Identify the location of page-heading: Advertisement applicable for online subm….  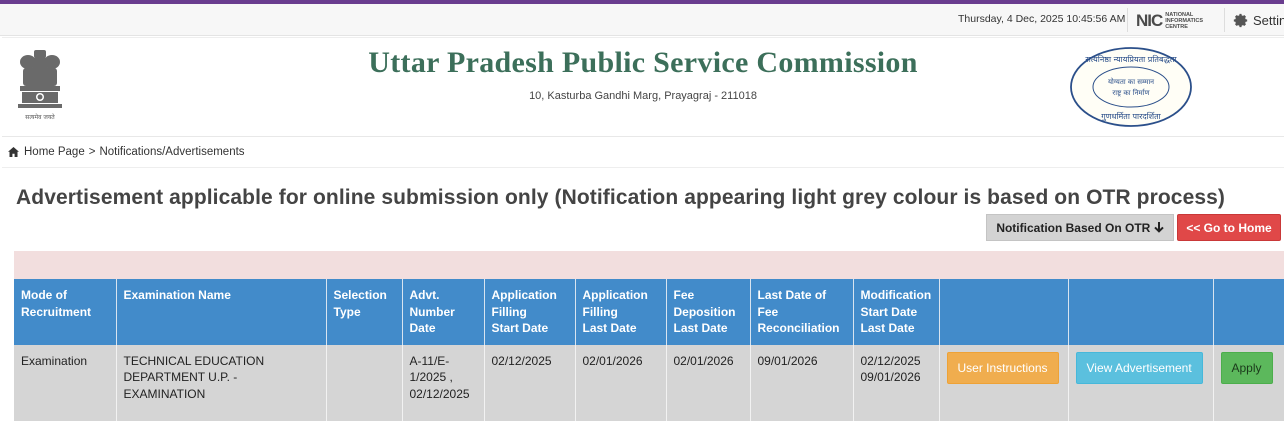
(620, 197).